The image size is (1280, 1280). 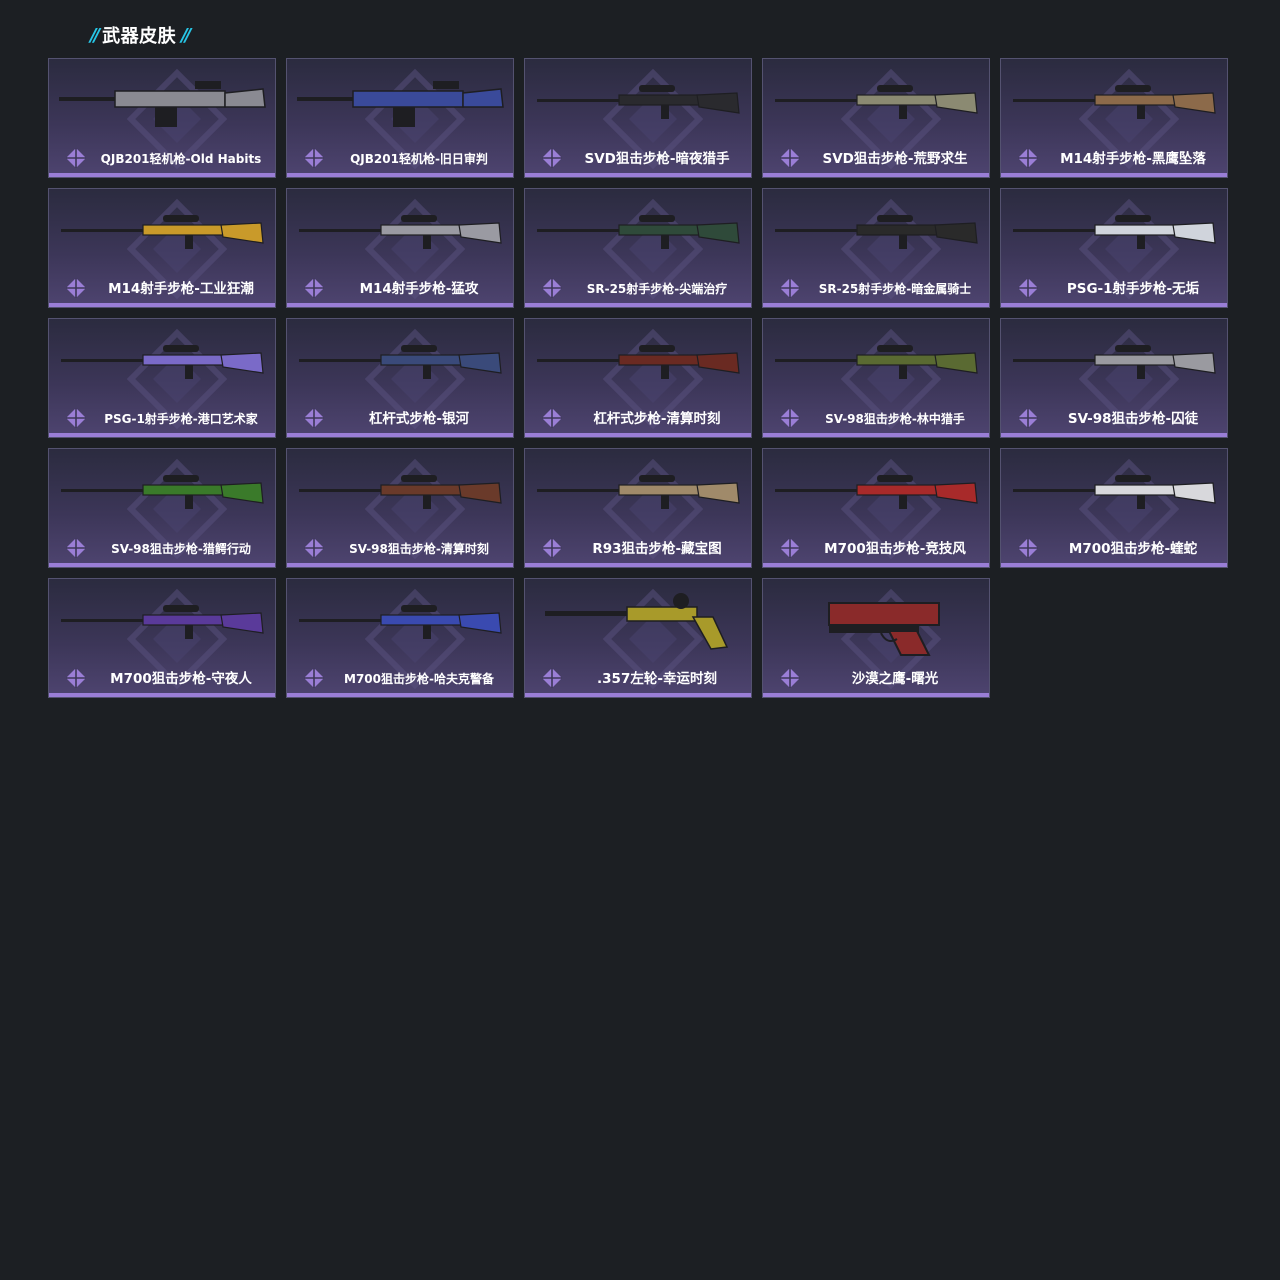 I want to click on skin-card-12: 杠杆式步枪-银河, so click(x=400, y=378).